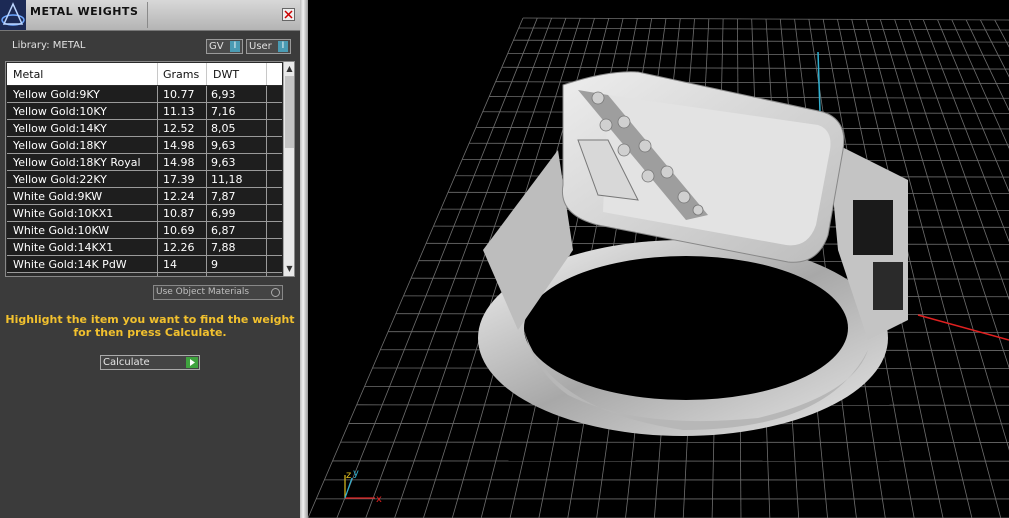 The width and height of the screenshot is (1009, 518). I want to click on panel-title: METAL WEIGHTS, so click(84, 11).